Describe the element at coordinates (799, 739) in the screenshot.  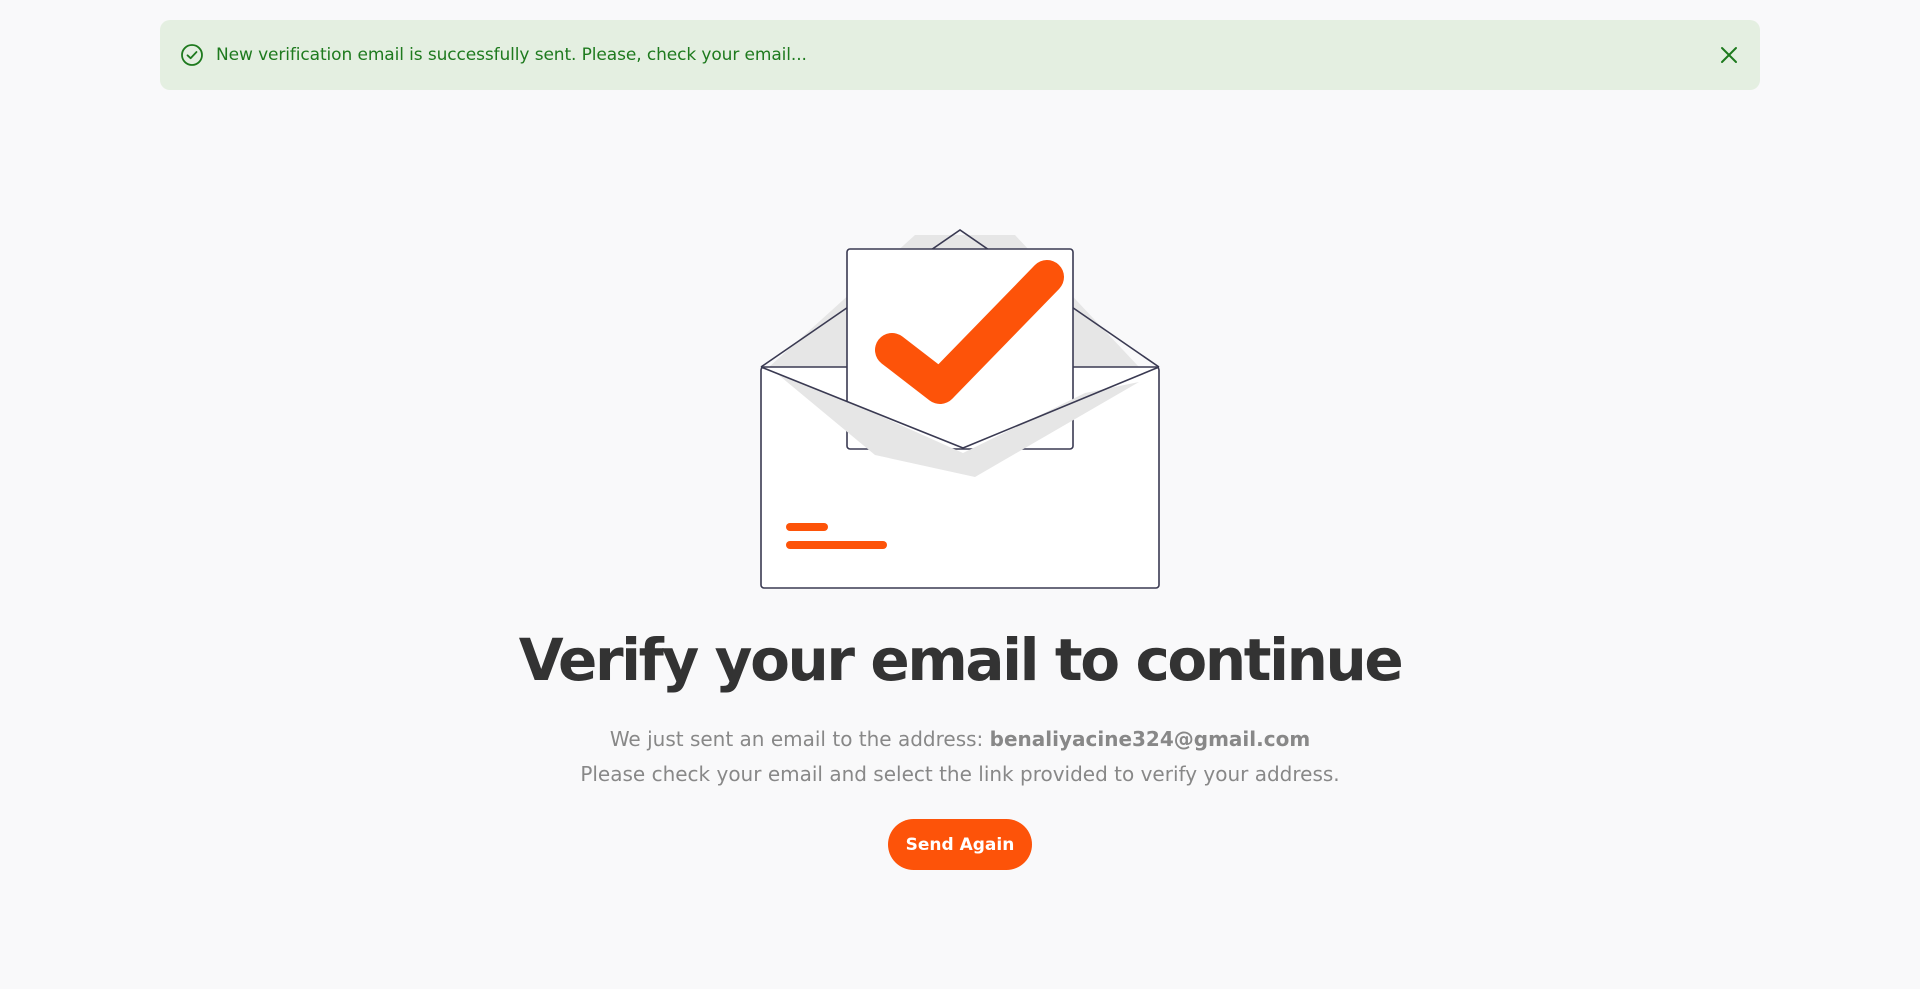
I see `description-prefix: We just sent an email to the address:` at that location.